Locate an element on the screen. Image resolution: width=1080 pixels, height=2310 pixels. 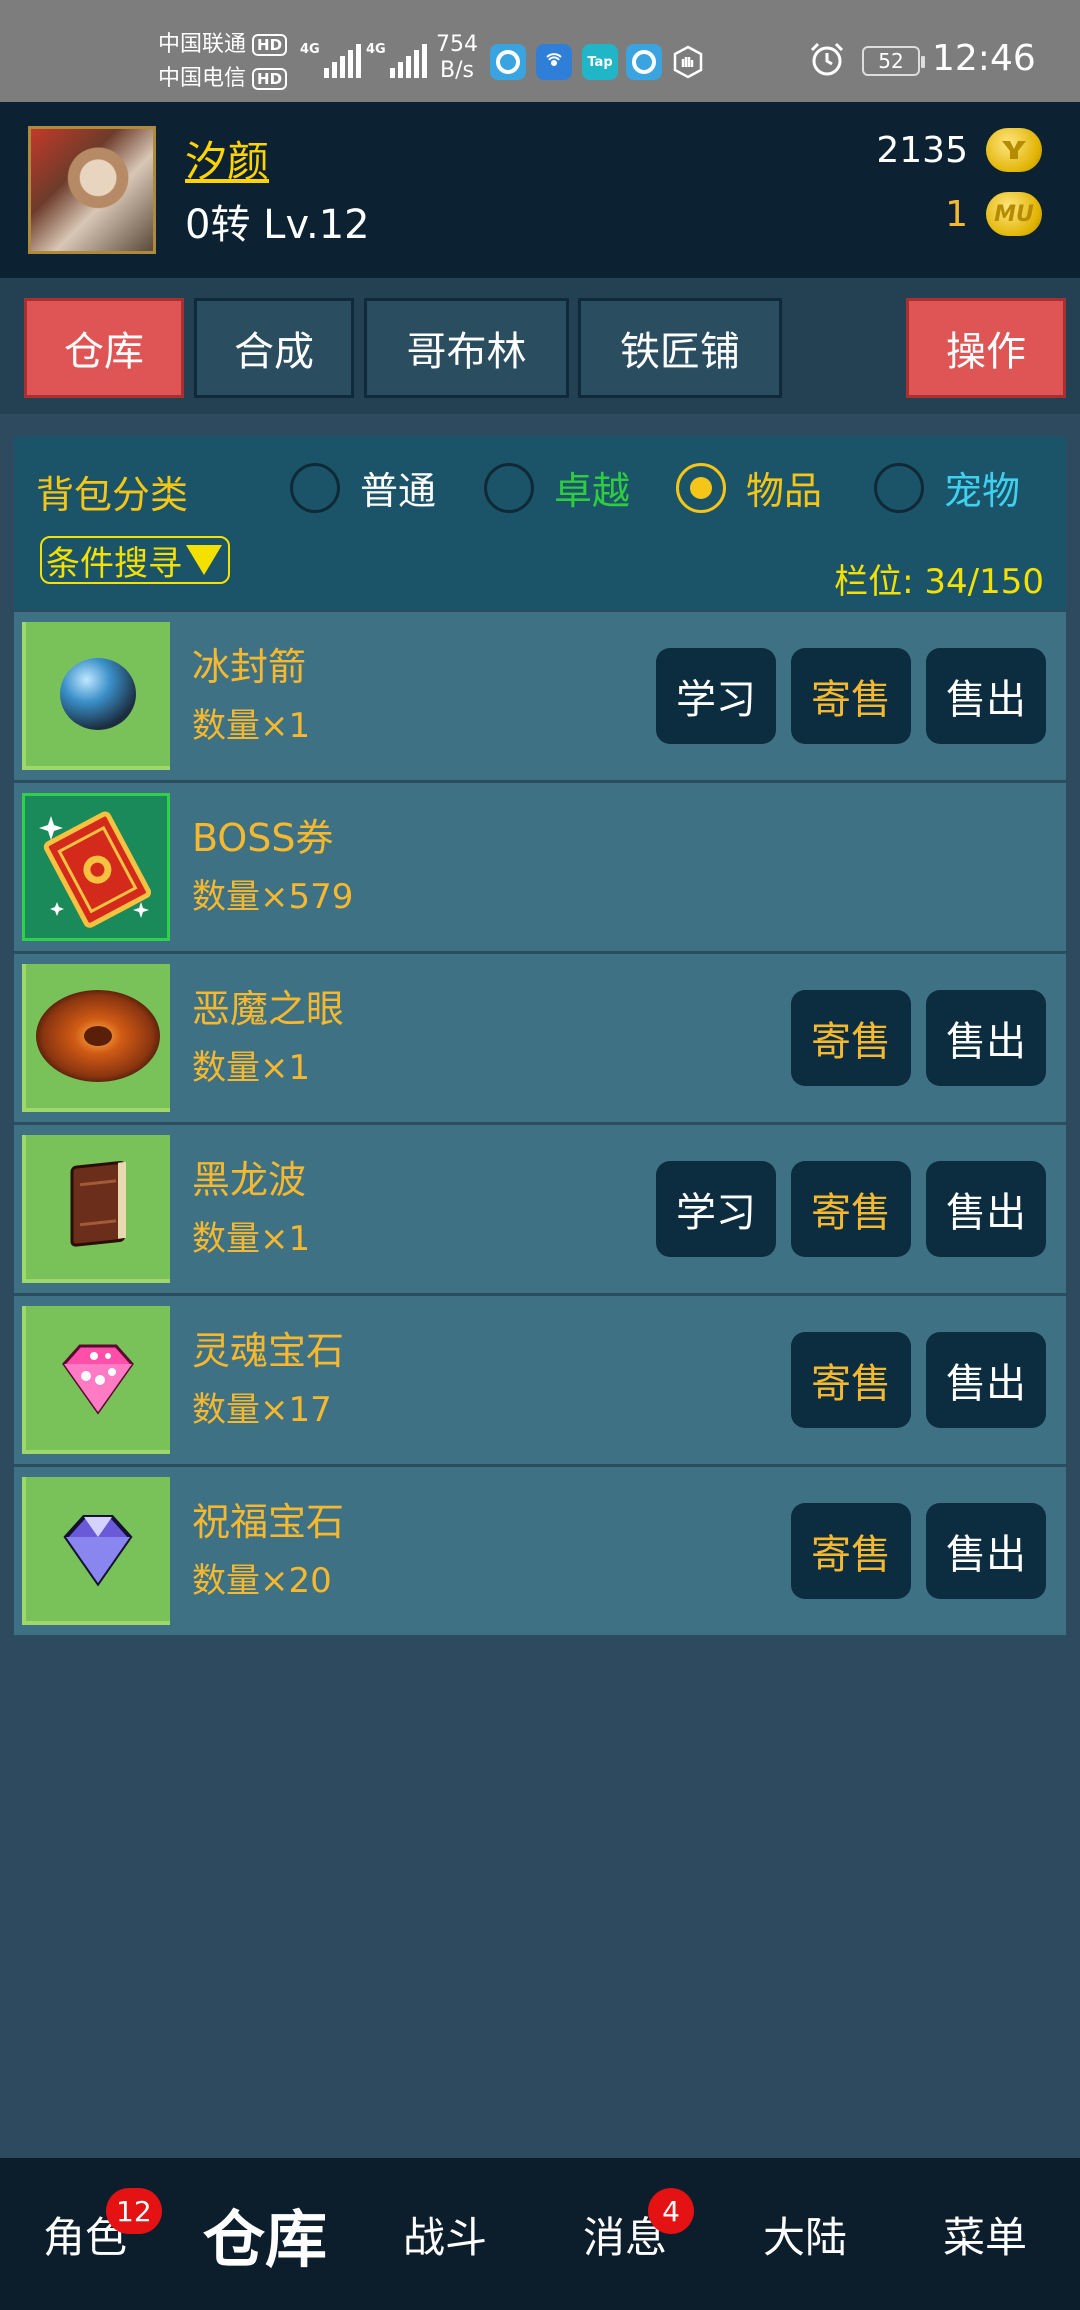
radio-pet: 宠物 is located at coordinates (947, 487).